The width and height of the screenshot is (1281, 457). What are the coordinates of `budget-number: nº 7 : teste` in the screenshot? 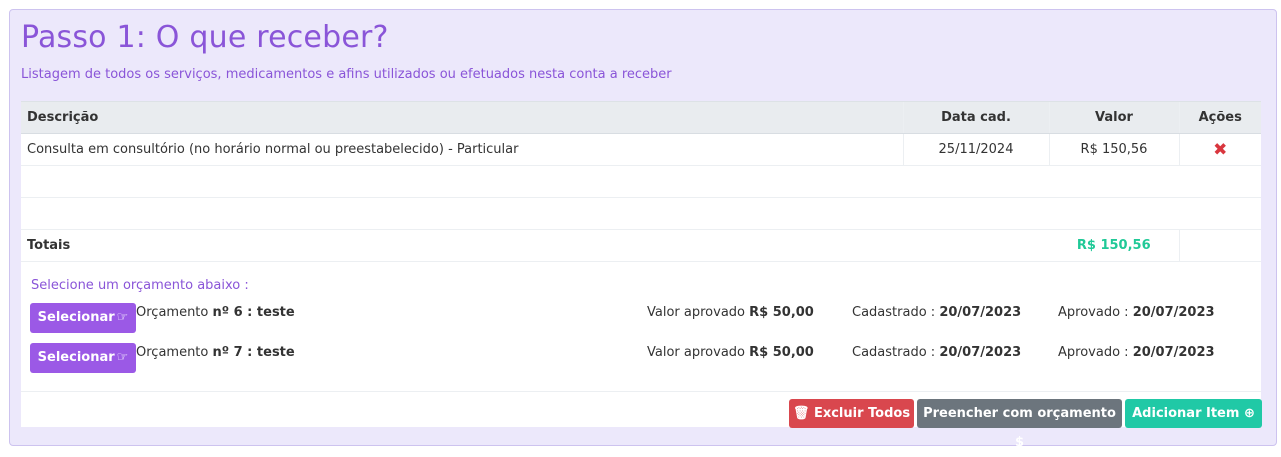 It's located at (253, 352).